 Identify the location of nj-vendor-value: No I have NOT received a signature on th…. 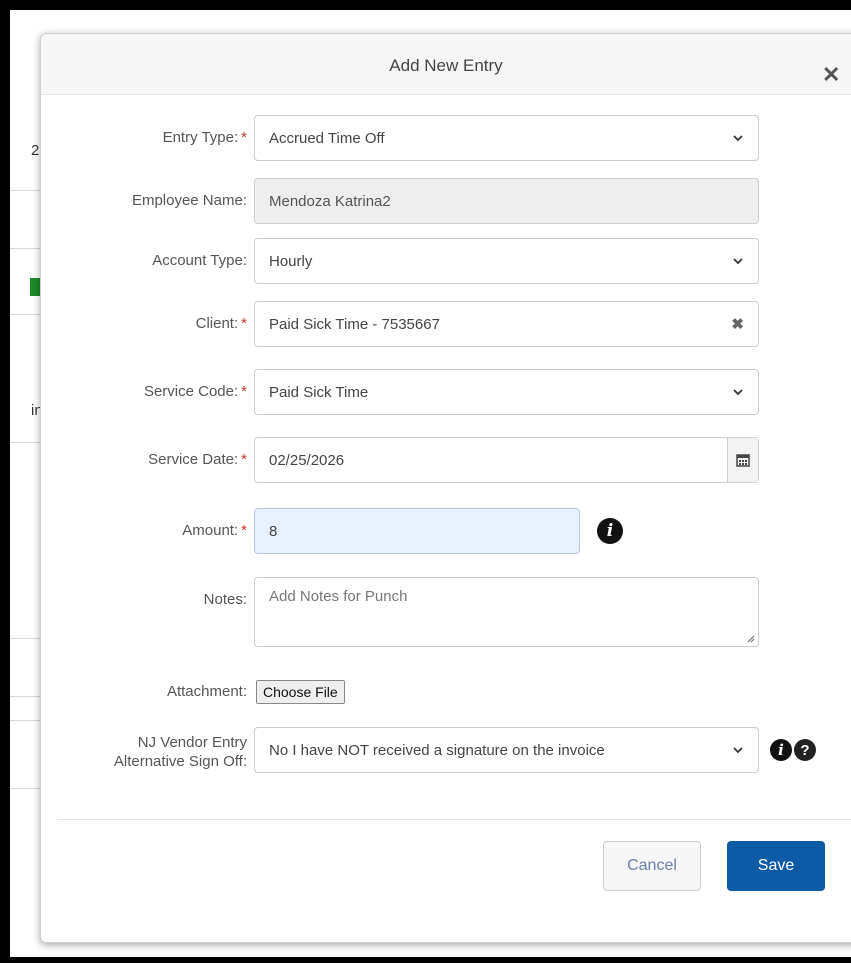
(437, 750).